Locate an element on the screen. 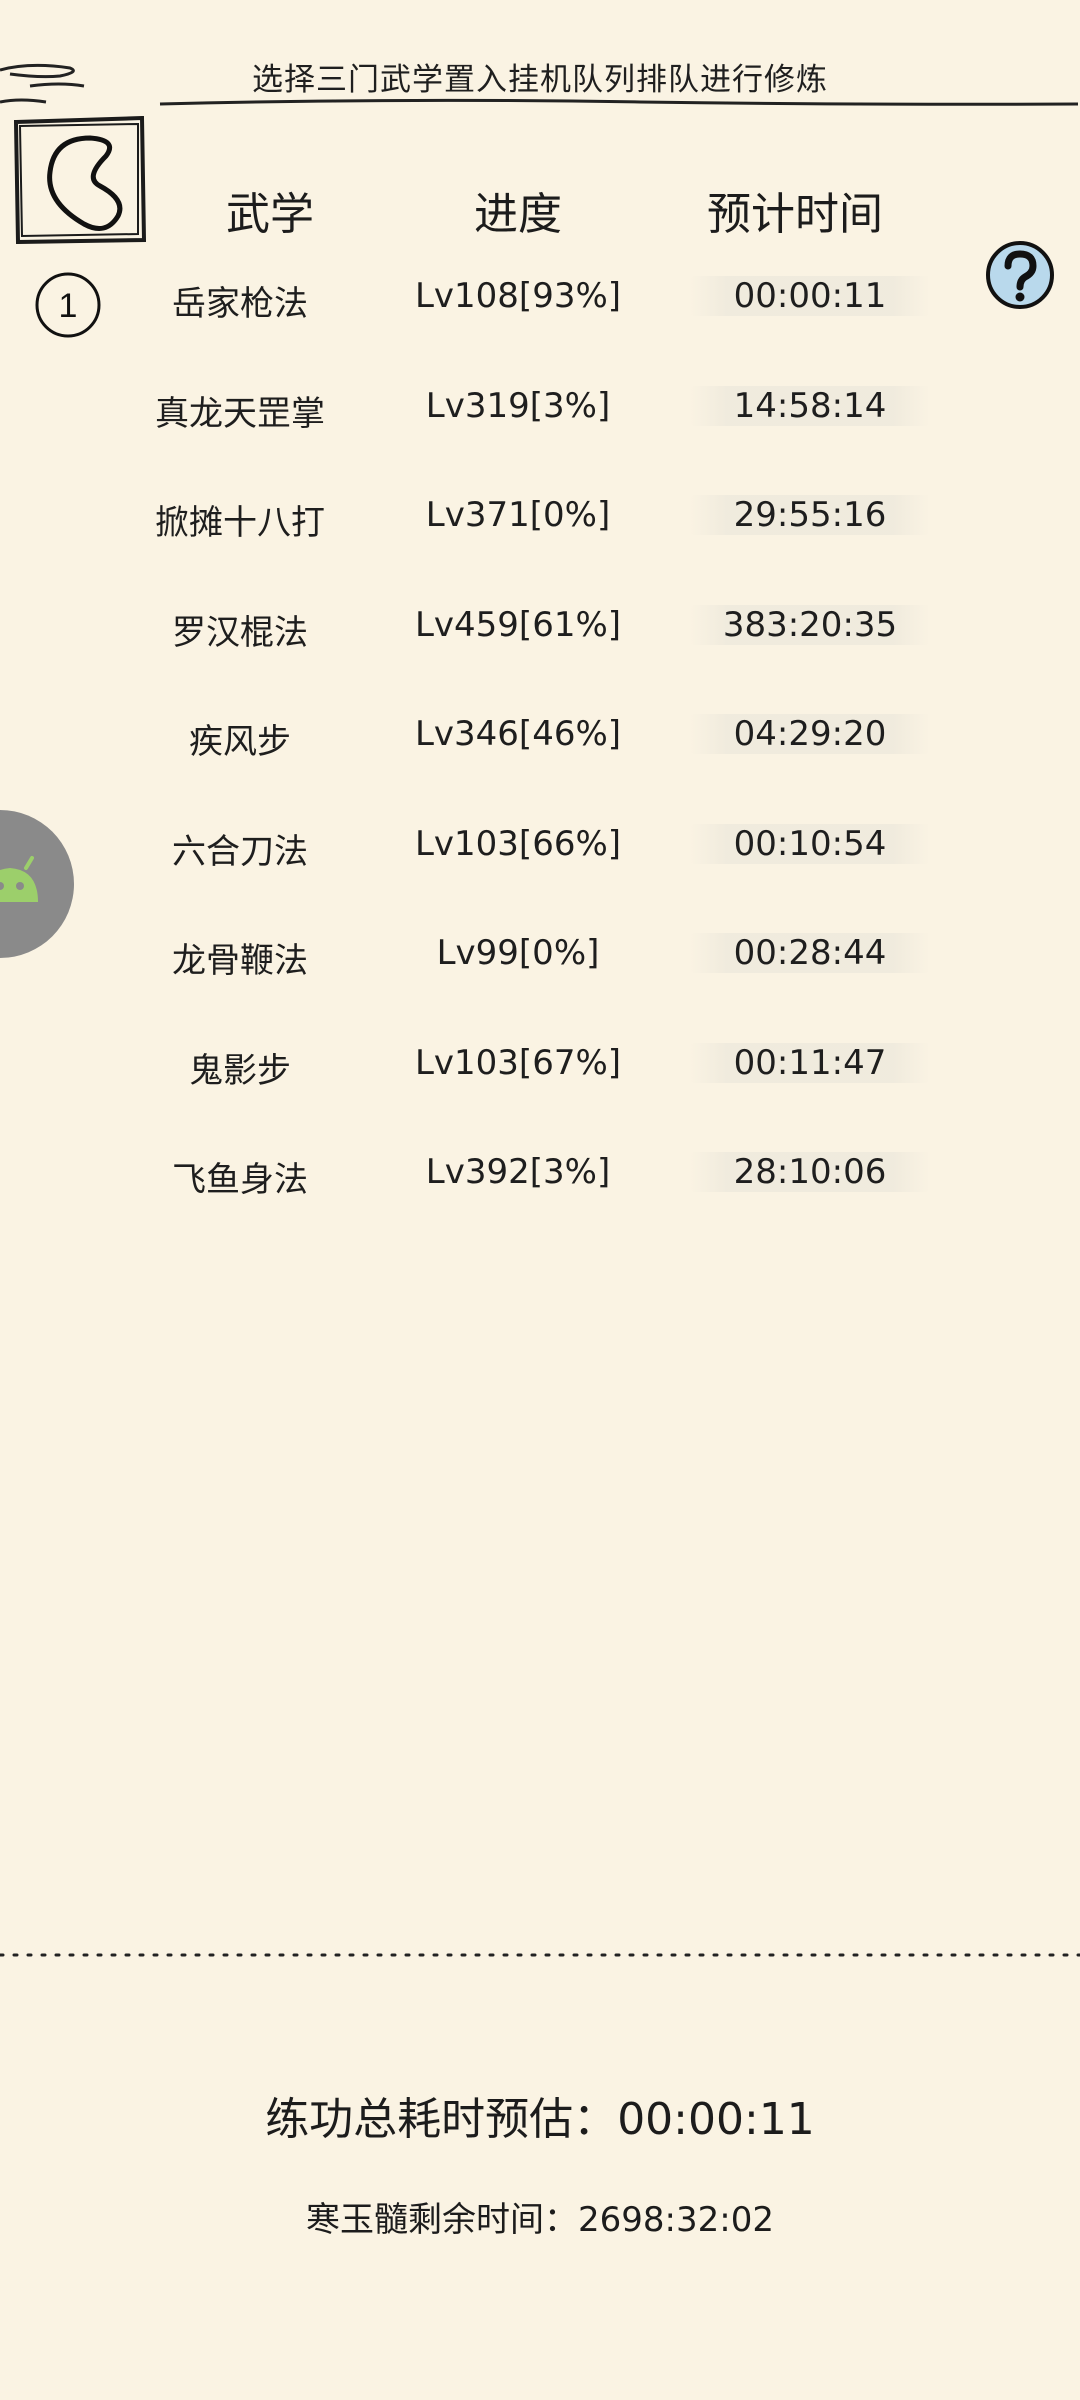 The width and height of the screenshot is (1080, 2400). skill-progress: Lv108[93%] is located at coordinates (518, 296).